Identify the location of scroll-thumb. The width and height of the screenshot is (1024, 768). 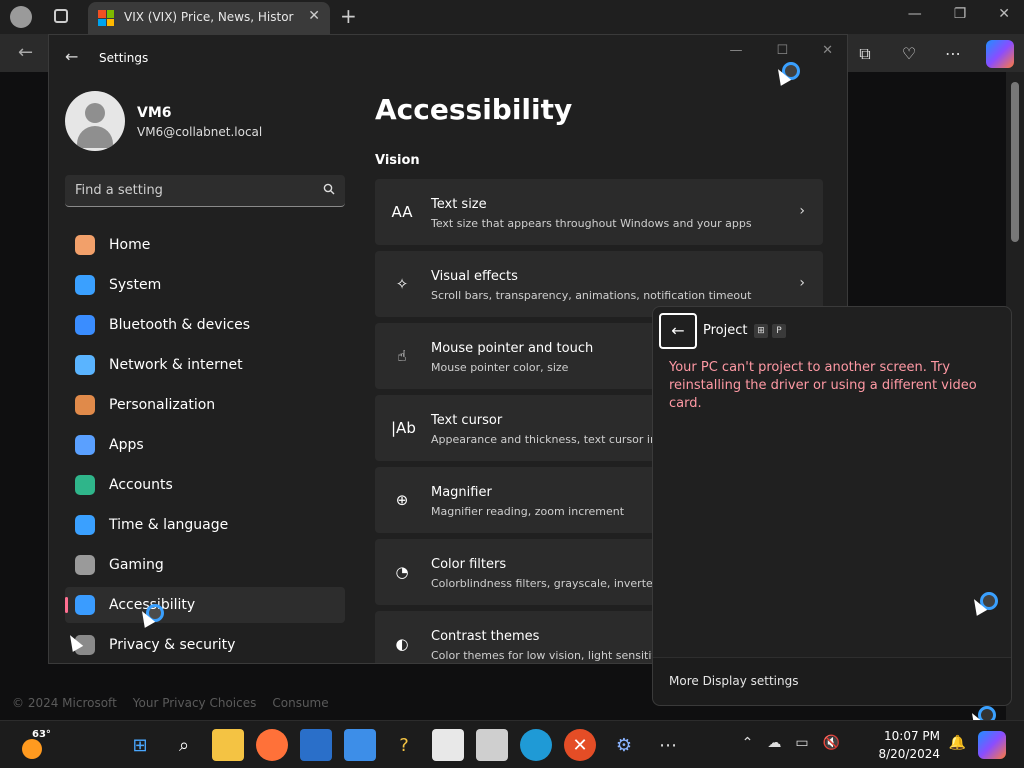
(1015, 162).